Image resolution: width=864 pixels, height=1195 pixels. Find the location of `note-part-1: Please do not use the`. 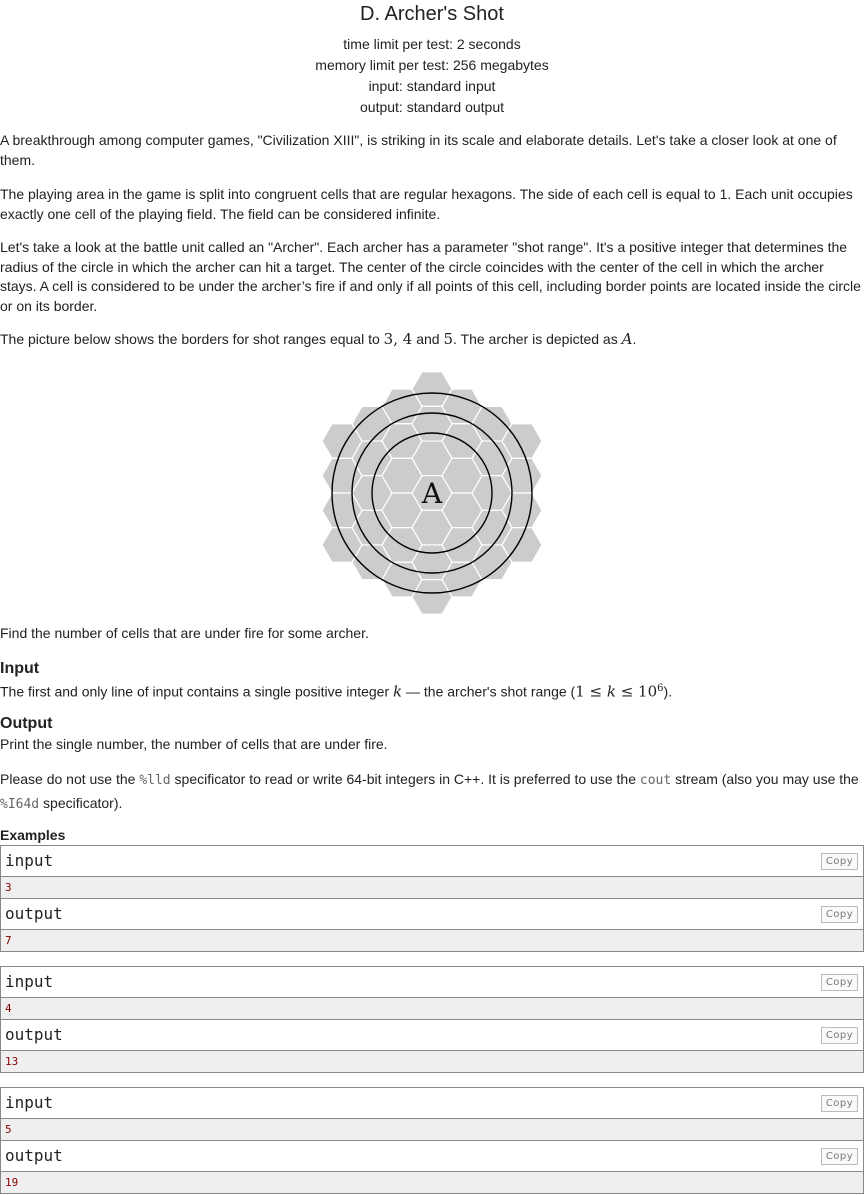

note-part-1: Please do not use the is located at coordinates (70, 779).